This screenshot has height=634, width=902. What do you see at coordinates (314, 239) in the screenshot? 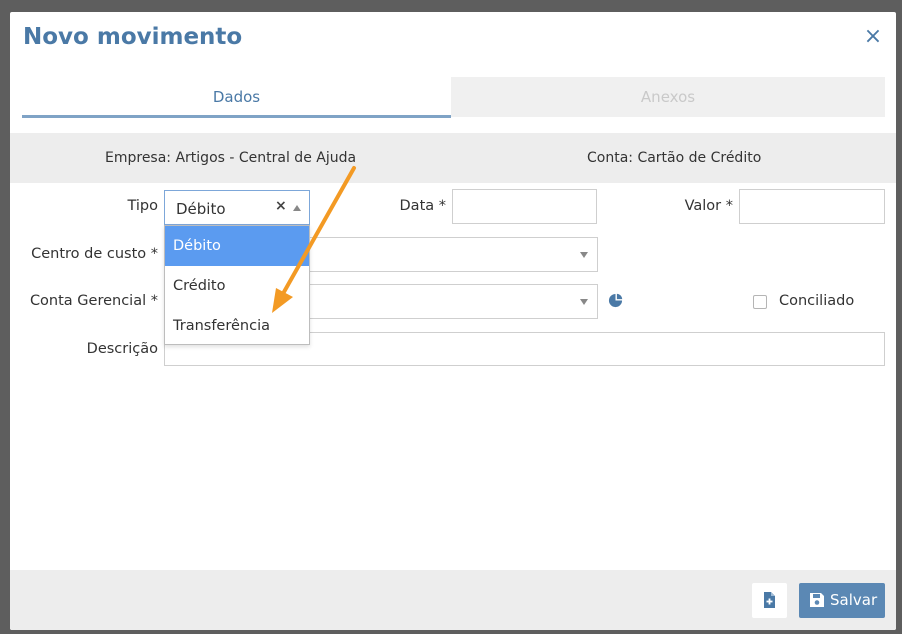
I see `annotation-arrow` at bounding box center [314, 239].